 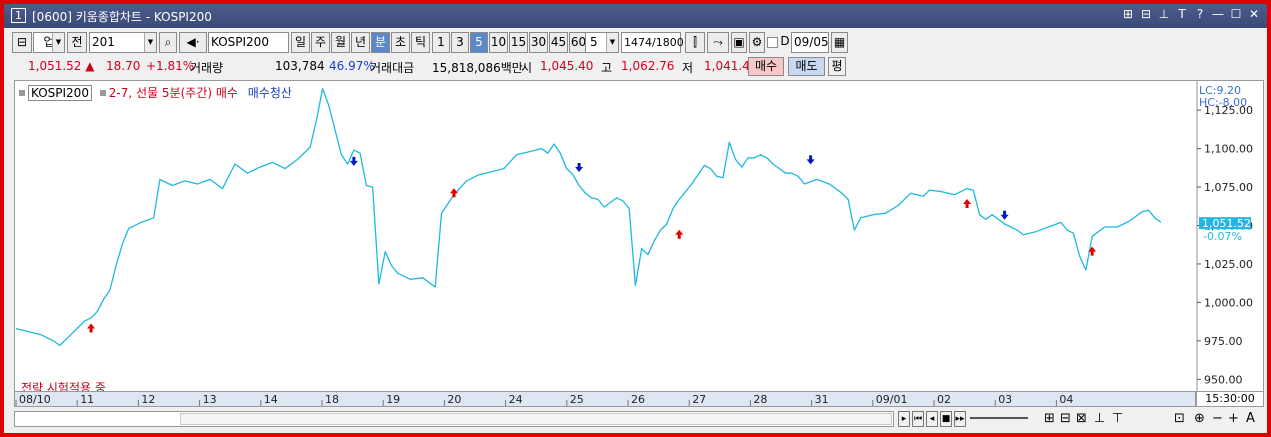 What do you see at coordinates (718, 42) in the screenshot?
I see `indicator-icon: ⤳` at bounding box center [718, 42].